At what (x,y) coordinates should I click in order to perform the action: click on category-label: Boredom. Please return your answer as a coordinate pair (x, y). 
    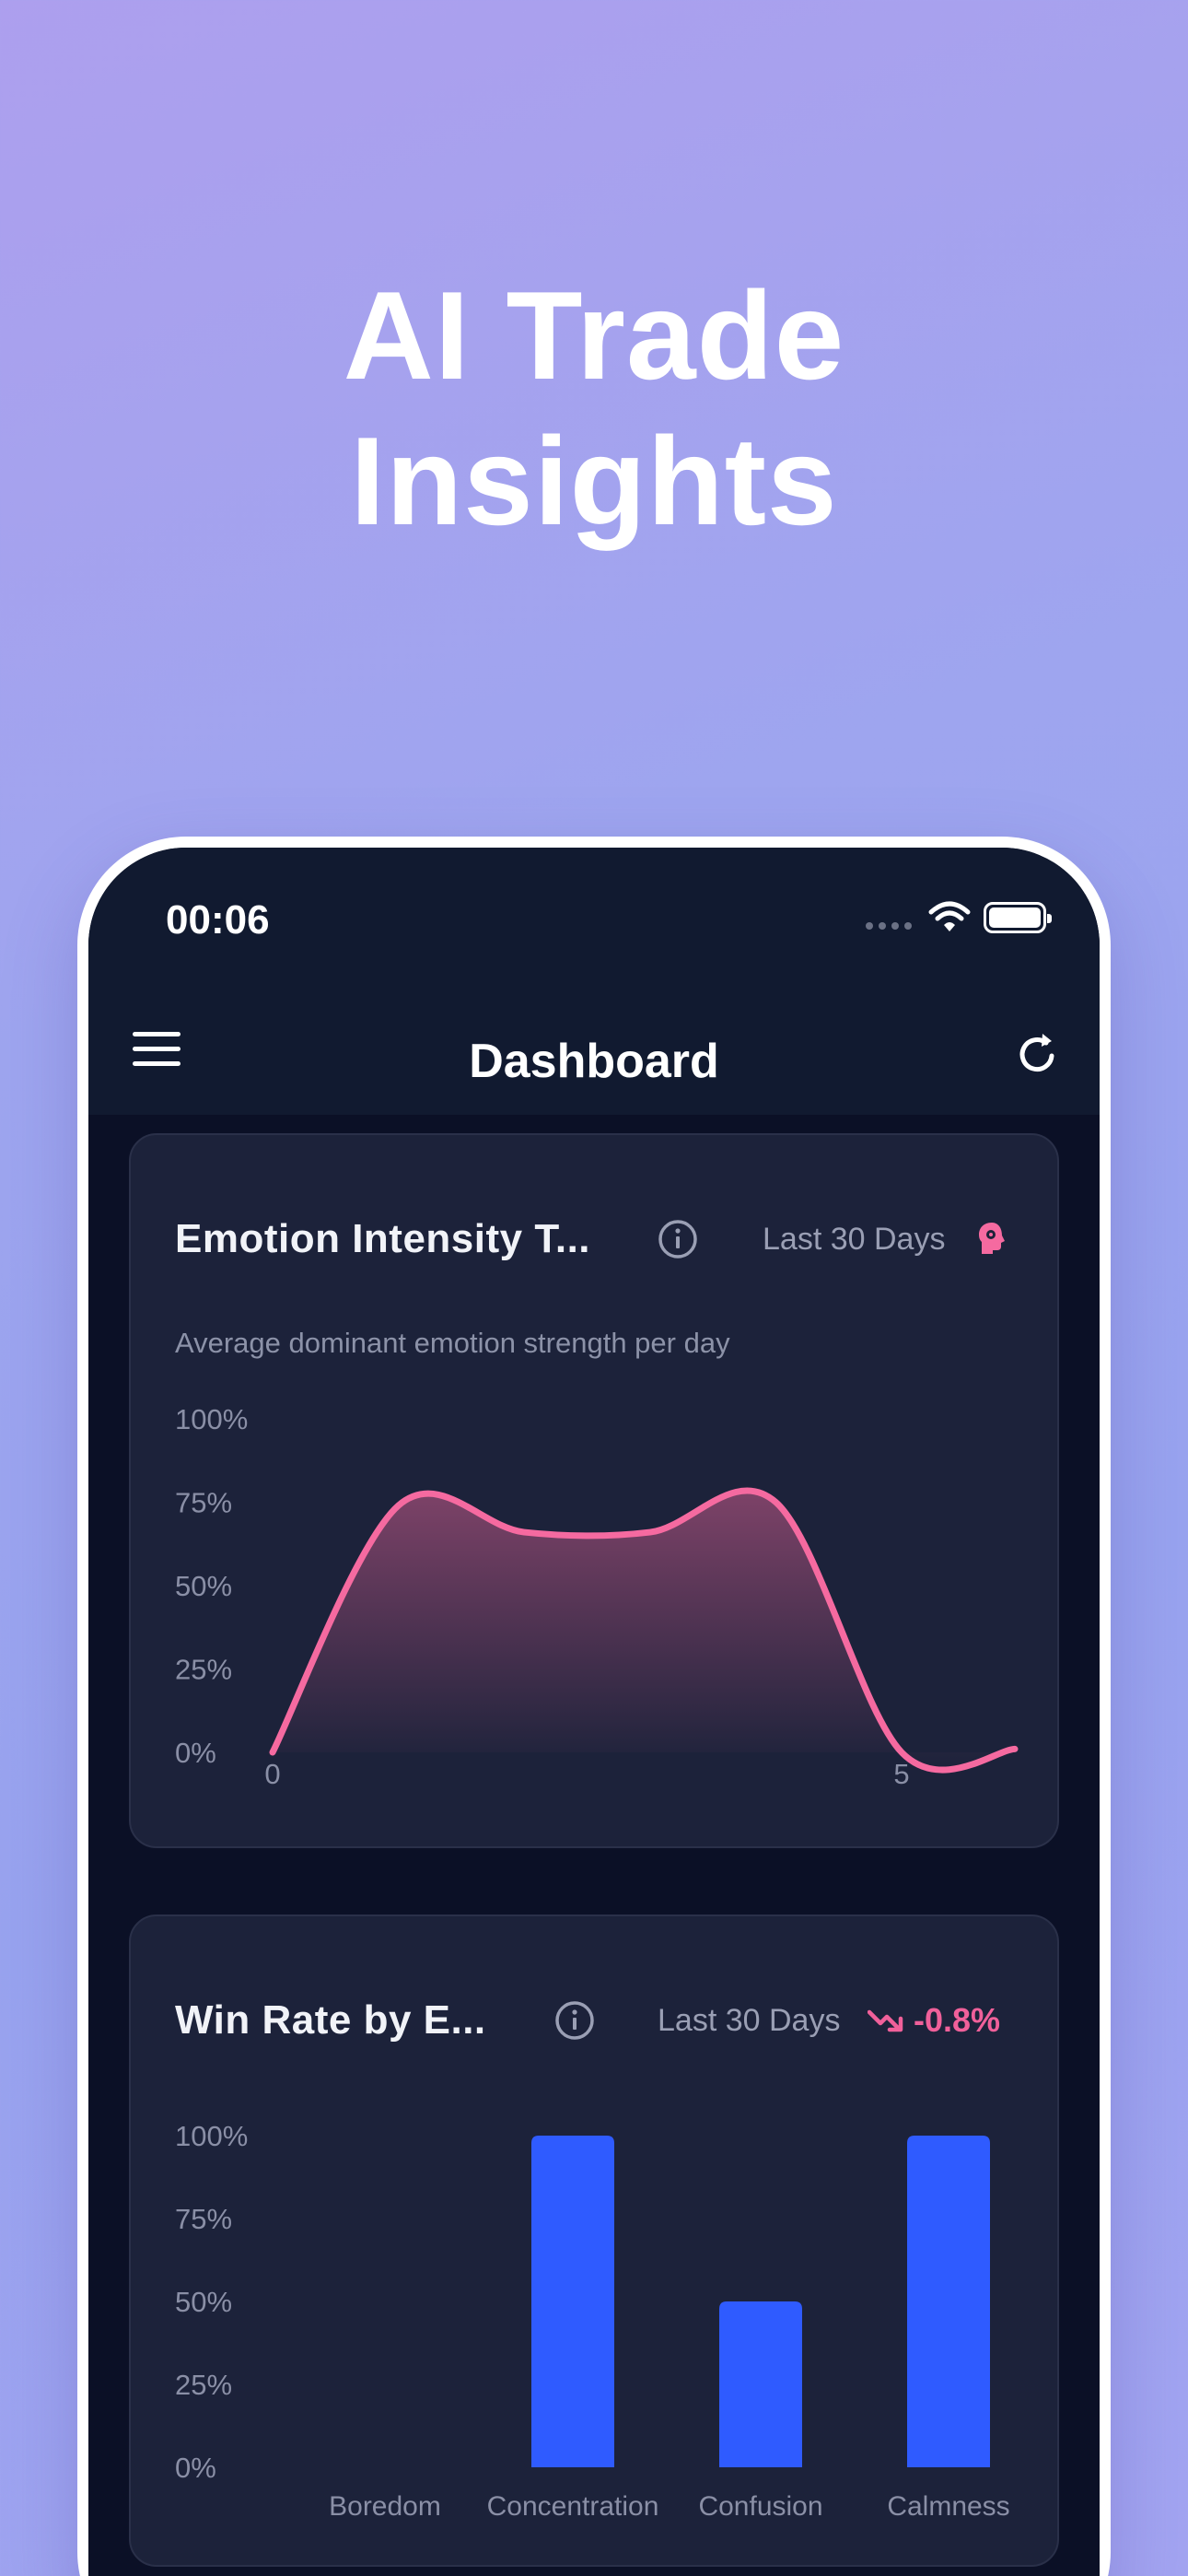
    Looking at the image, I should click on (385, 2506).